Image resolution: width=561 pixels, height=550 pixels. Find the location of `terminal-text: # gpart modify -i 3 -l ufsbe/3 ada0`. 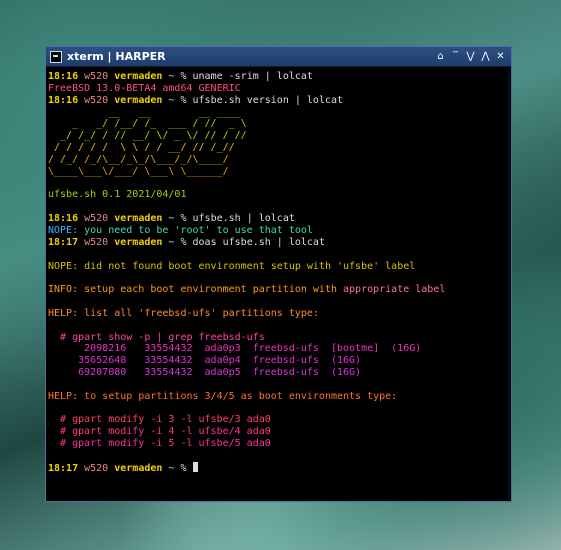

terminal-text: # gpart modify -i 3 -l ufsbe/3 ada0 is located at coordinates (159, 420).